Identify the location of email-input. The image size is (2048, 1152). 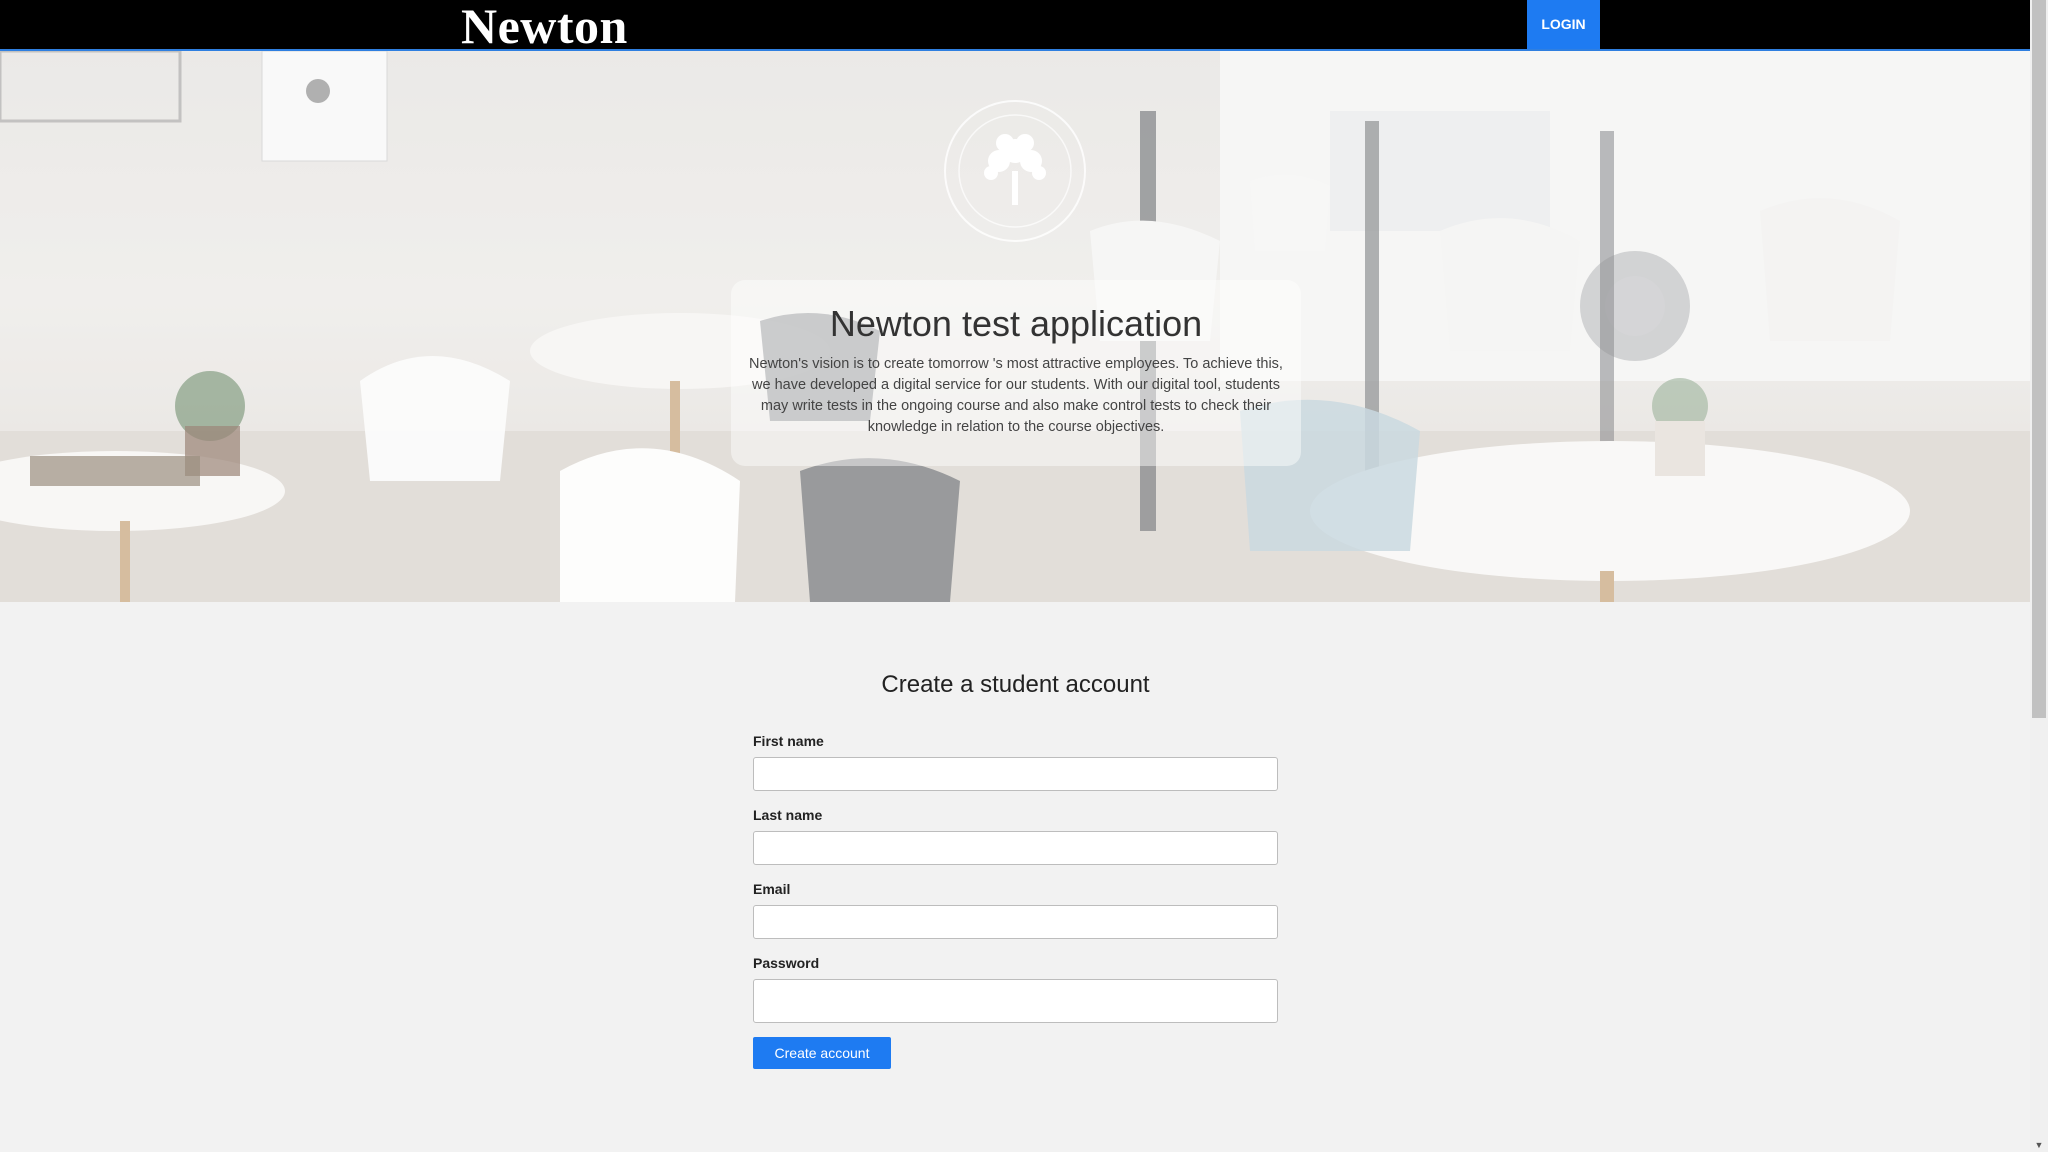
(1015, 922).